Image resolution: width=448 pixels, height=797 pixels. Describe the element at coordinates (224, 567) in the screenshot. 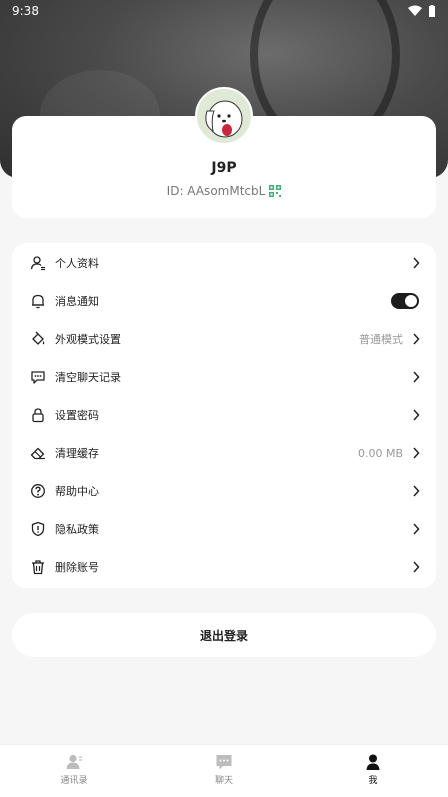

I see `menu-item-delete-account: 删除账号` at that location.